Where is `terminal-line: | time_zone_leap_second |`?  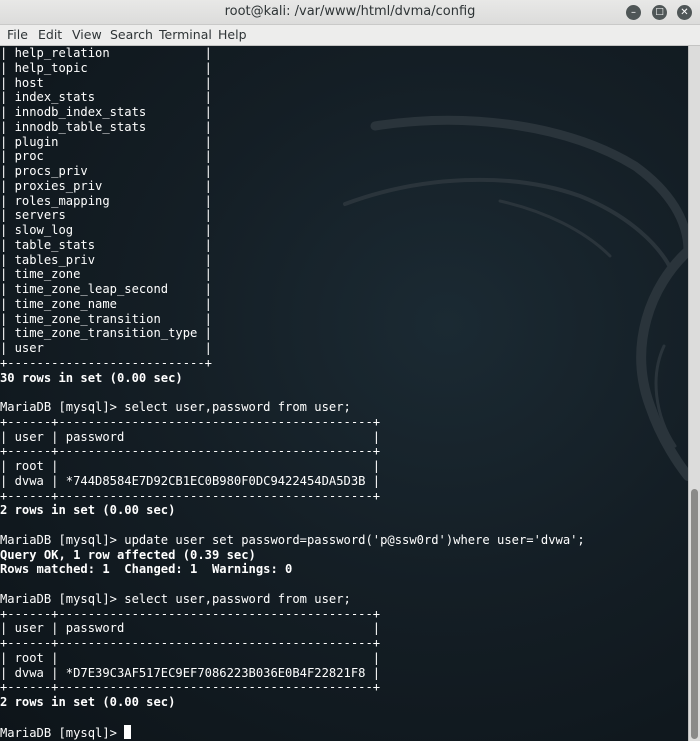 terminal-line: | time_zone_leap_second | is located at coordinates (106, 289).